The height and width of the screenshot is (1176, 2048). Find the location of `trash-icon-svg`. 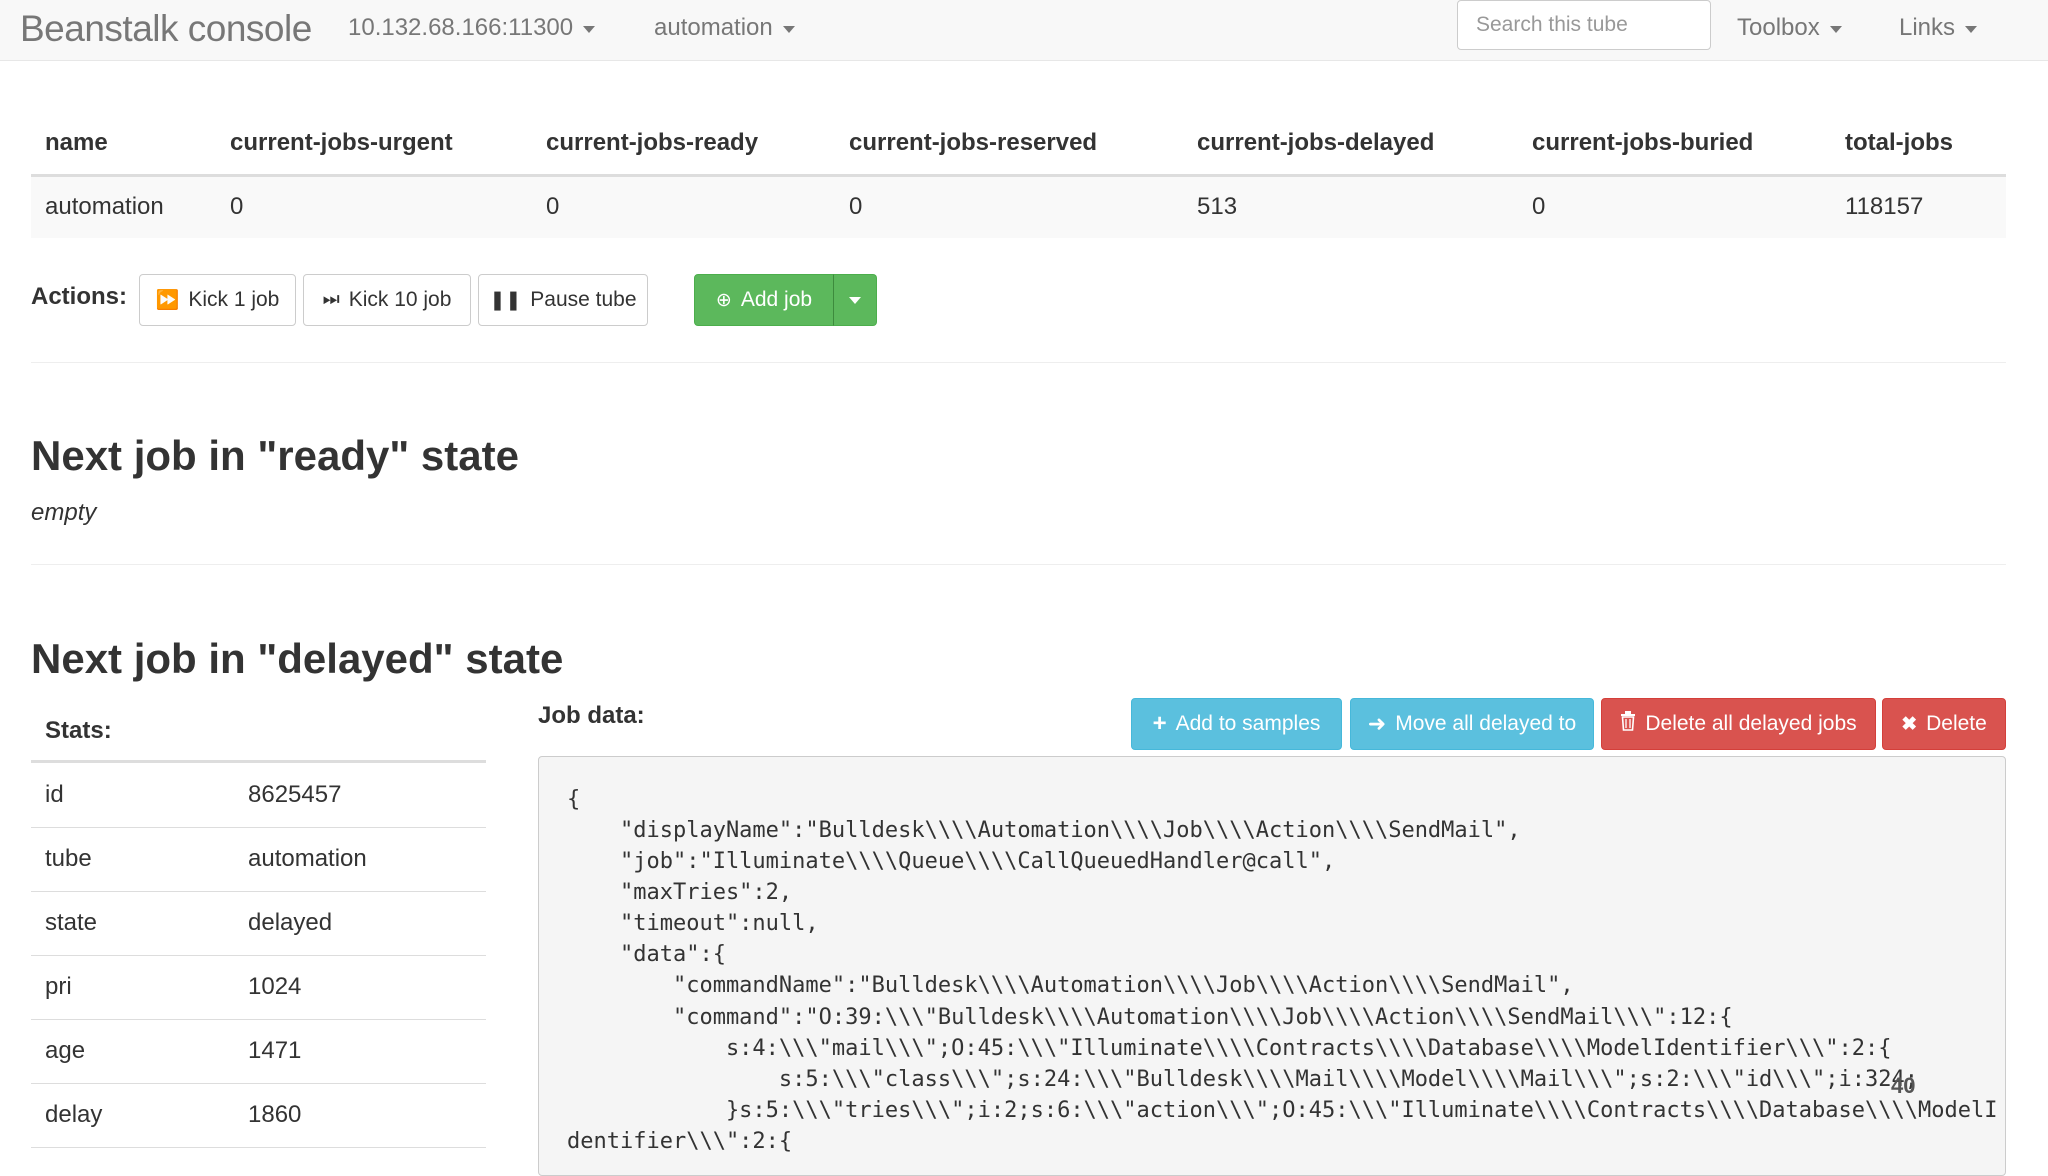

trash-icon-svg is located at coordinates (1628, 721).